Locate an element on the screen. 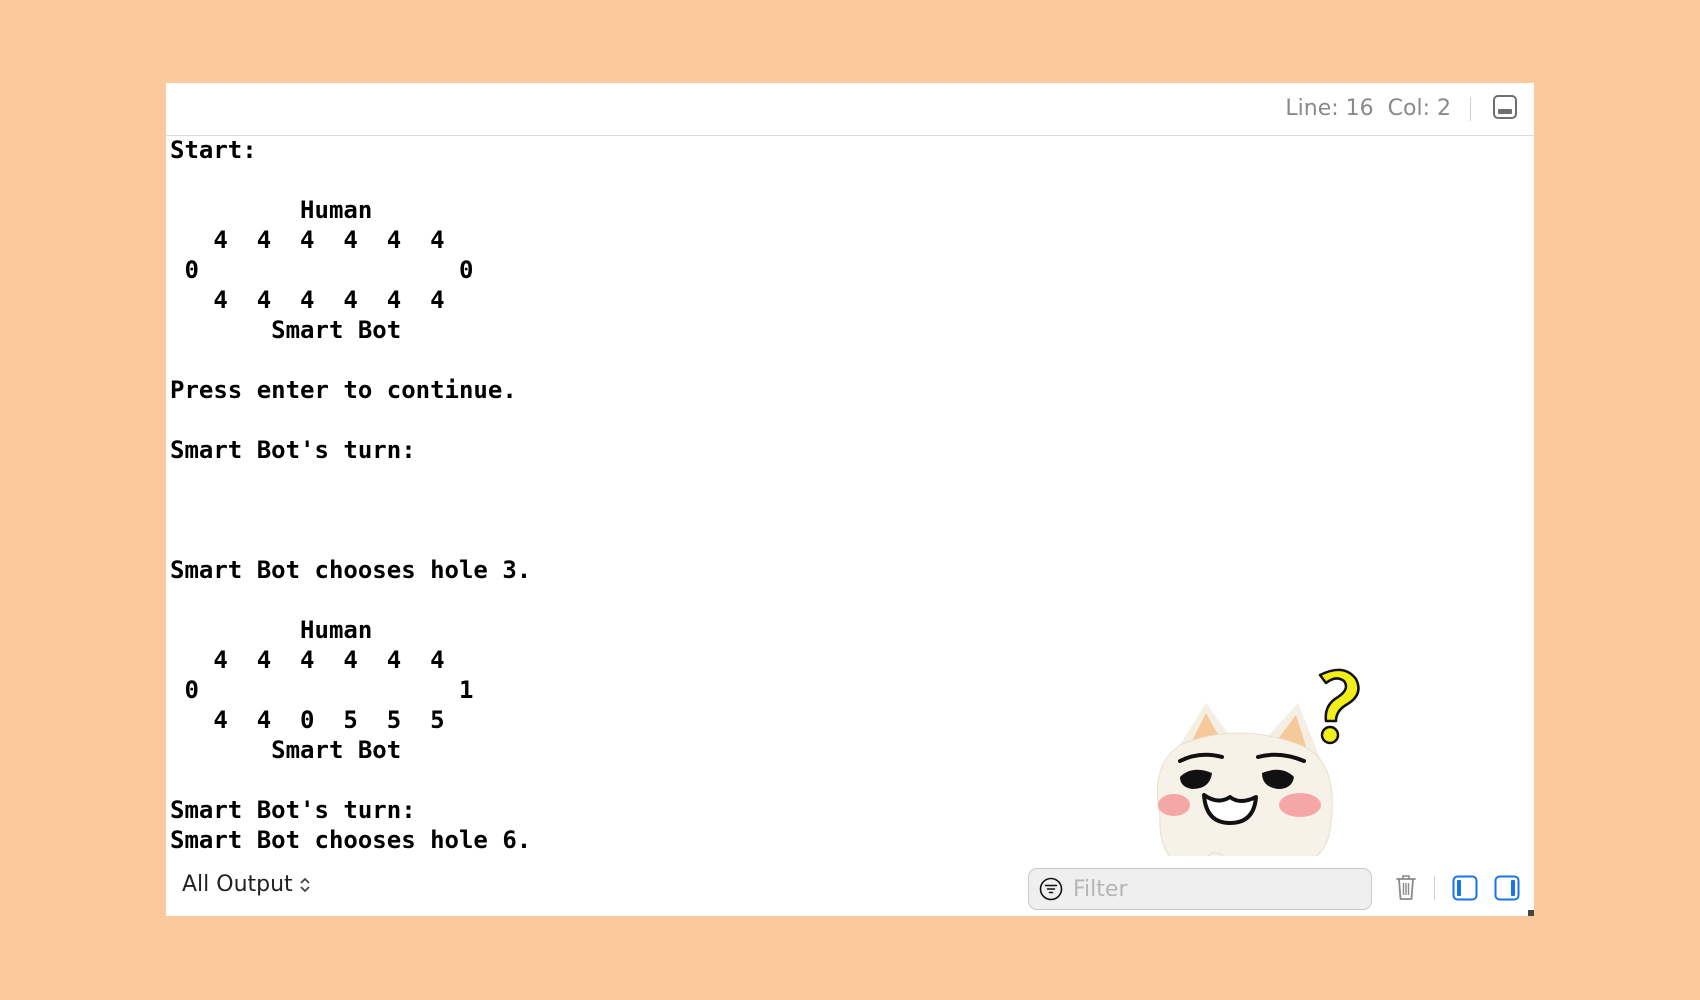 This screenshot has height=1000, width=1700. bottom-panel-icon is located at coordinates (1505, 107).